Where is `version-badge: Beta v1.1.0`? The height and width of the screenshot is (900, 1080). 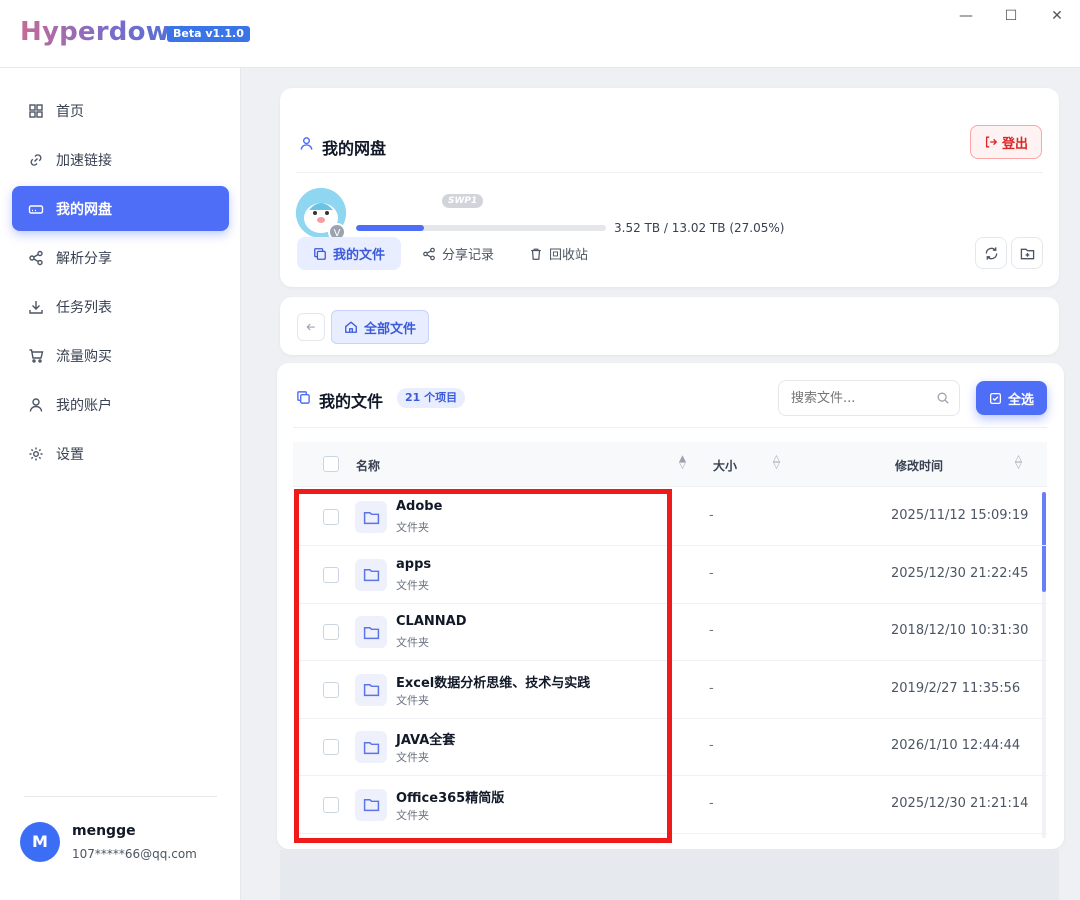 version-badge: Beta v1.1.0 is located at coordinates (208, 34).